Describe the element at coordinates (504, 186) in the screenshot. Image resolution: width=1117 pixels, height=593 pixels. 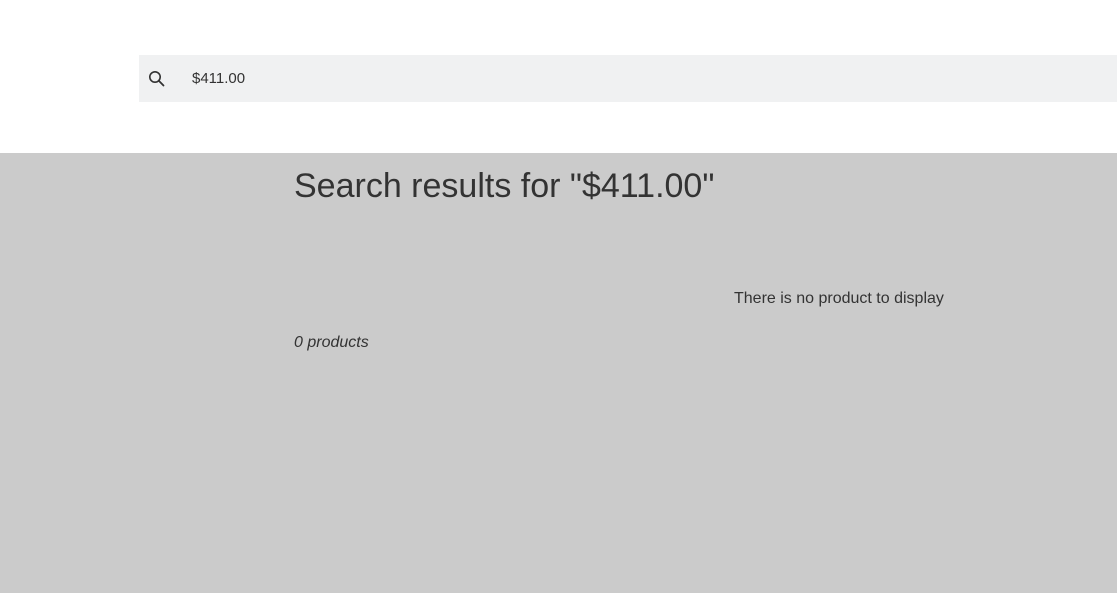
I see `page-title: Search results for "$411.00"` at that location.